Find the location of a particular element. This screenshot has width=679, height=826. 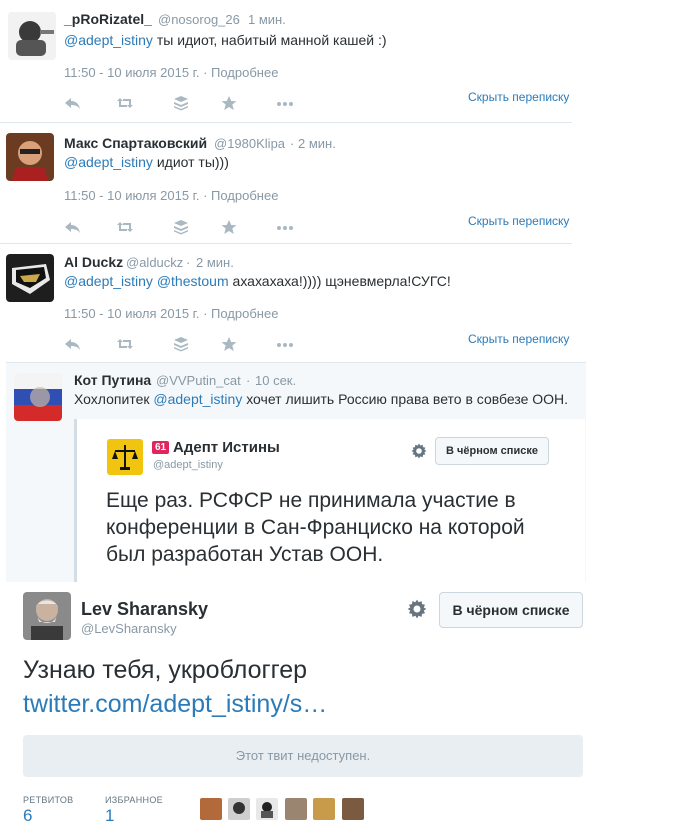

tweet-text-body: ахахахаха!)))) щэневмерла!СУГС! is located at coordinates (339, 281).